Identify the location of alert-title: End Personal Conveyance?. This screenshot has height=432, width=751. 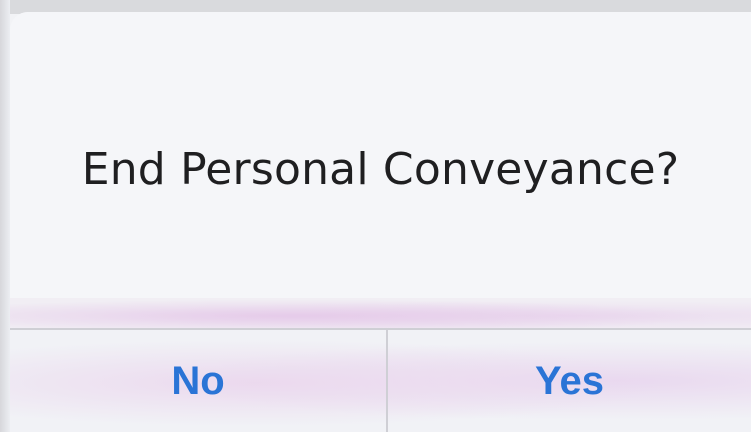
(380, 169).